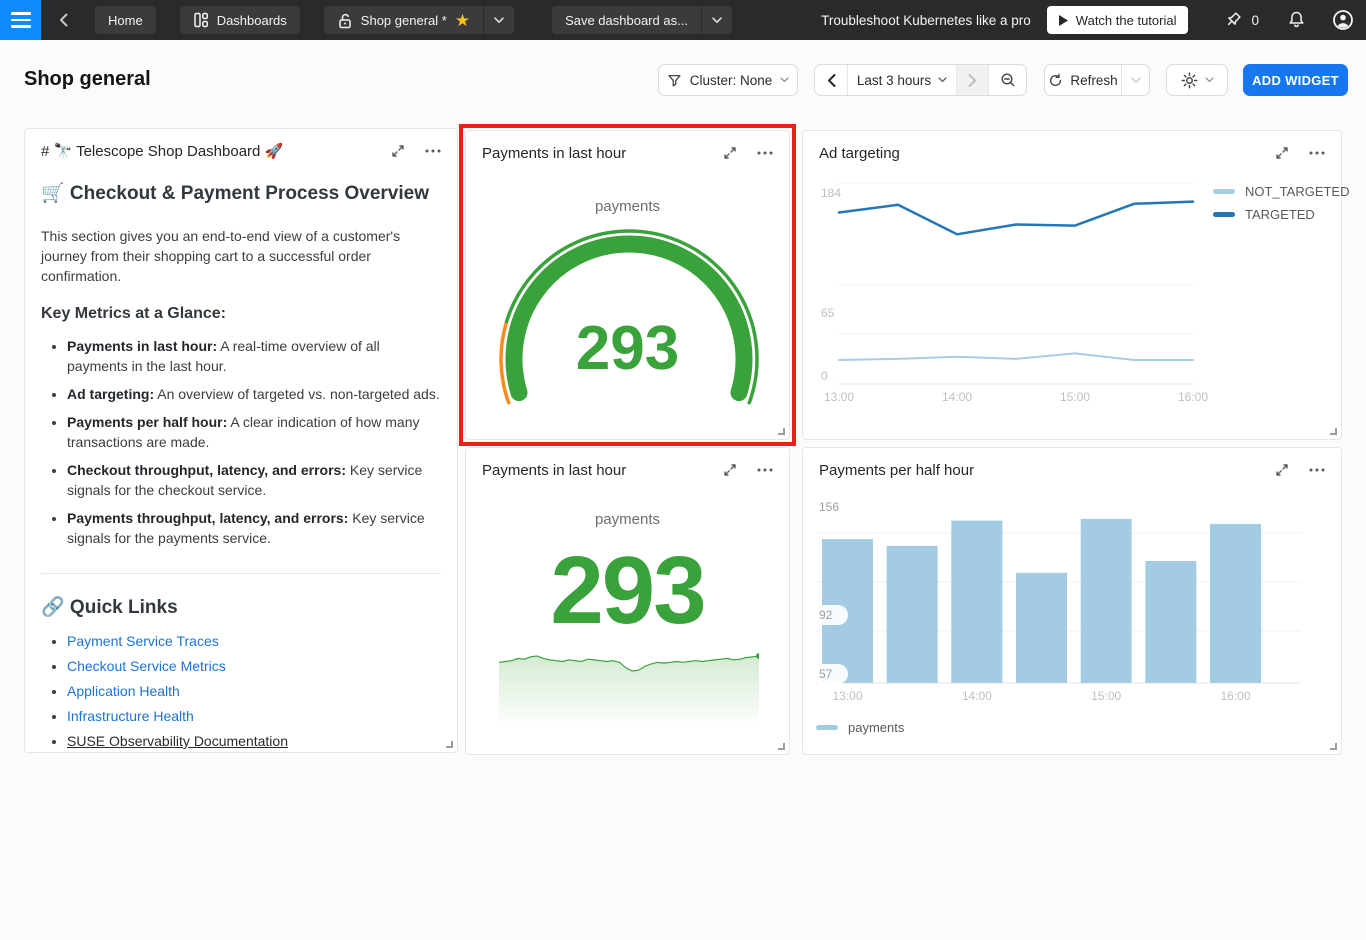 The width and height of the screenshot is (1366, 940). What do you see at coordinates (1007, 80) in the screenshot?
I see `zoom-out-time-button` at bounding box center [1007, 80].